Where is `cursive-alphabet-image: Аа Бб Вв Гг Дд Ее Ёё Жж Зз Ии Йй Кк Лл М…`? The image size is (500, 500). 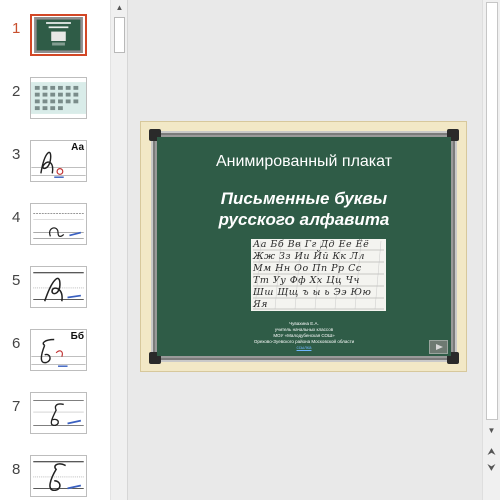 cursive-alphabet-image: Аа Бб Вв Гг Дд Ее Ёё Жж Зз Ии Йй Кк Лл М… is located at coordinates (318, 275).